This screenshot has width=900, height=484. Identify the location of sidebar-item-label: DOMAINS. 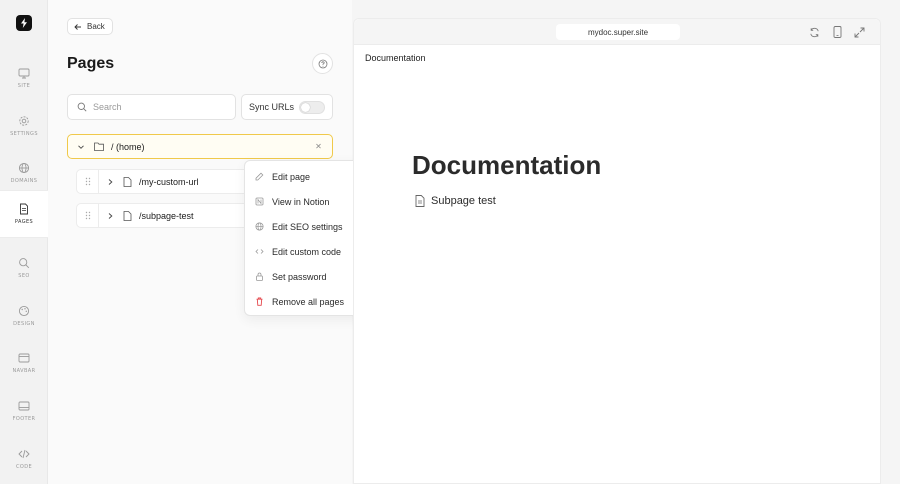
(24, 181).